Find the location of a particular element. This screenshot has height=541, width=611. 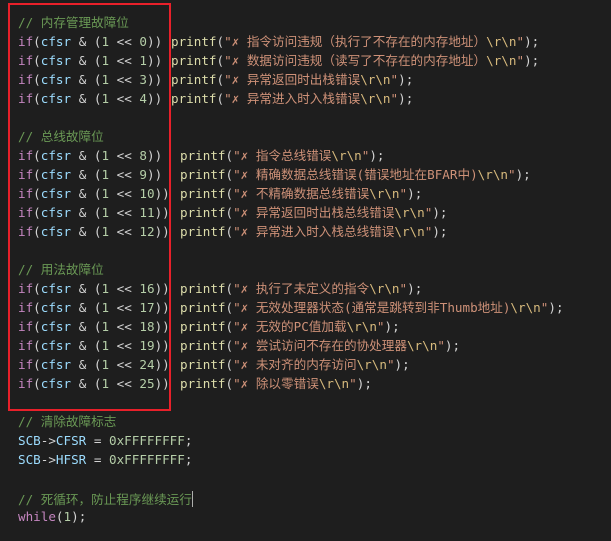

printf-call: printf("✗ 无效处理器状态(通常是跳转到非Thumb地址)\r\n"); is located at coordinates (372, 307).